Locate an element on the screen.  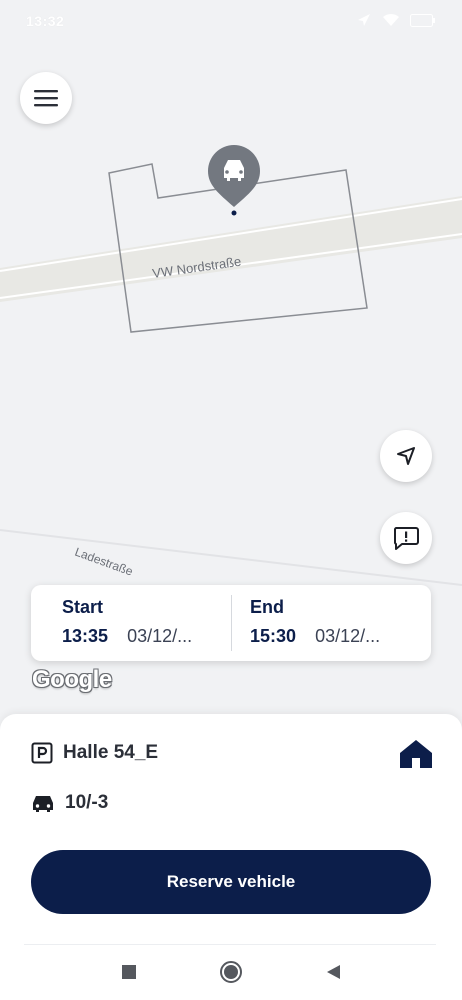
my-location-button is located at coordinates (406, 456).